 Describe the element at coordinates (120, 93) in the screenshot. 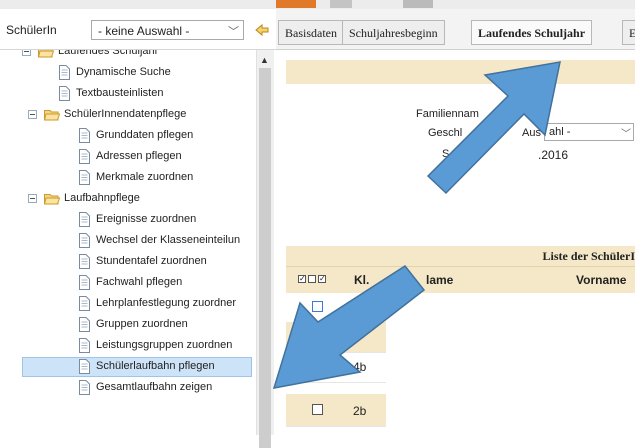

I see `tree-item-label: Textbausteinlisten` at that location.